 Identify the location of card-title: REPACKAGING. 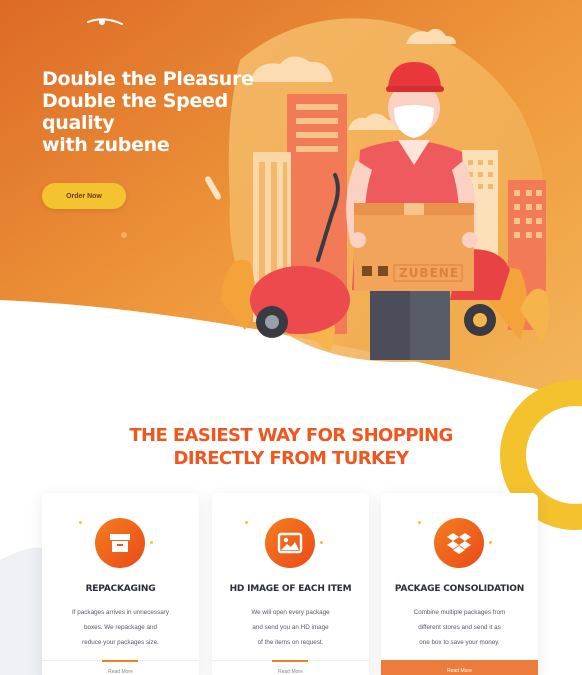
(120, 589).